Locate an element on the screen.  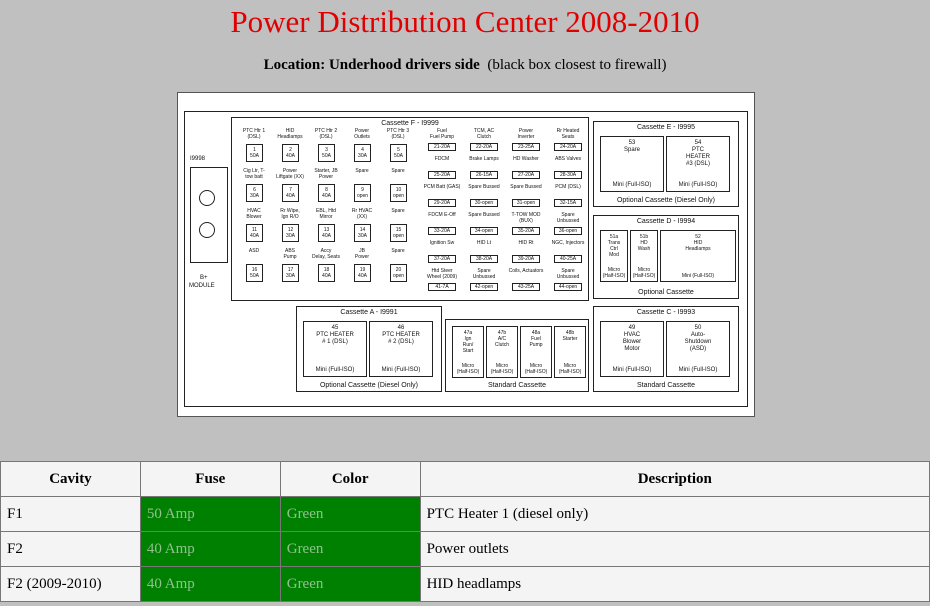
relay-text: 48b Starter is located at coordinates (570, 336).